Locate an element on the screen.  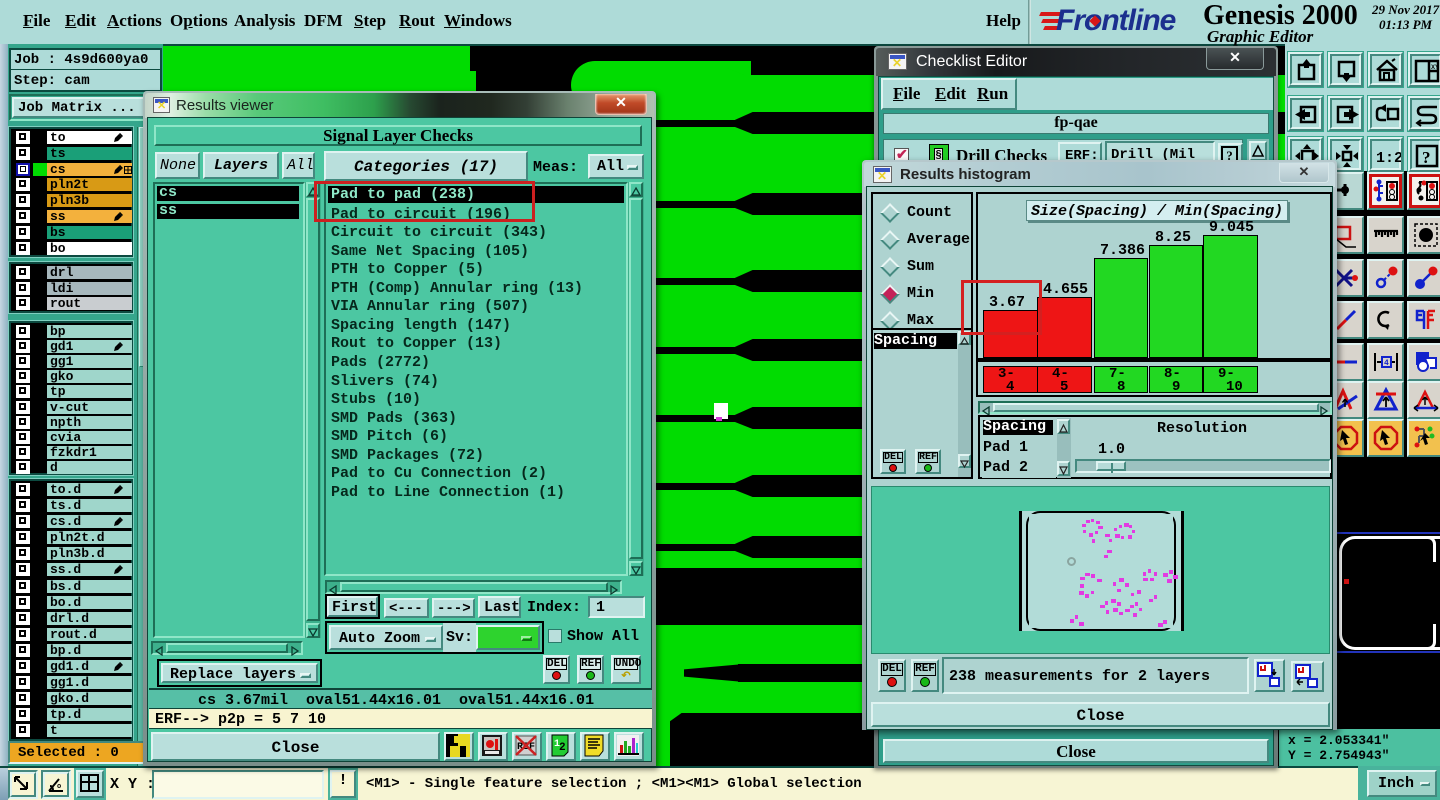
svg-text: 1:2 is located at coordinates (1388, 158).